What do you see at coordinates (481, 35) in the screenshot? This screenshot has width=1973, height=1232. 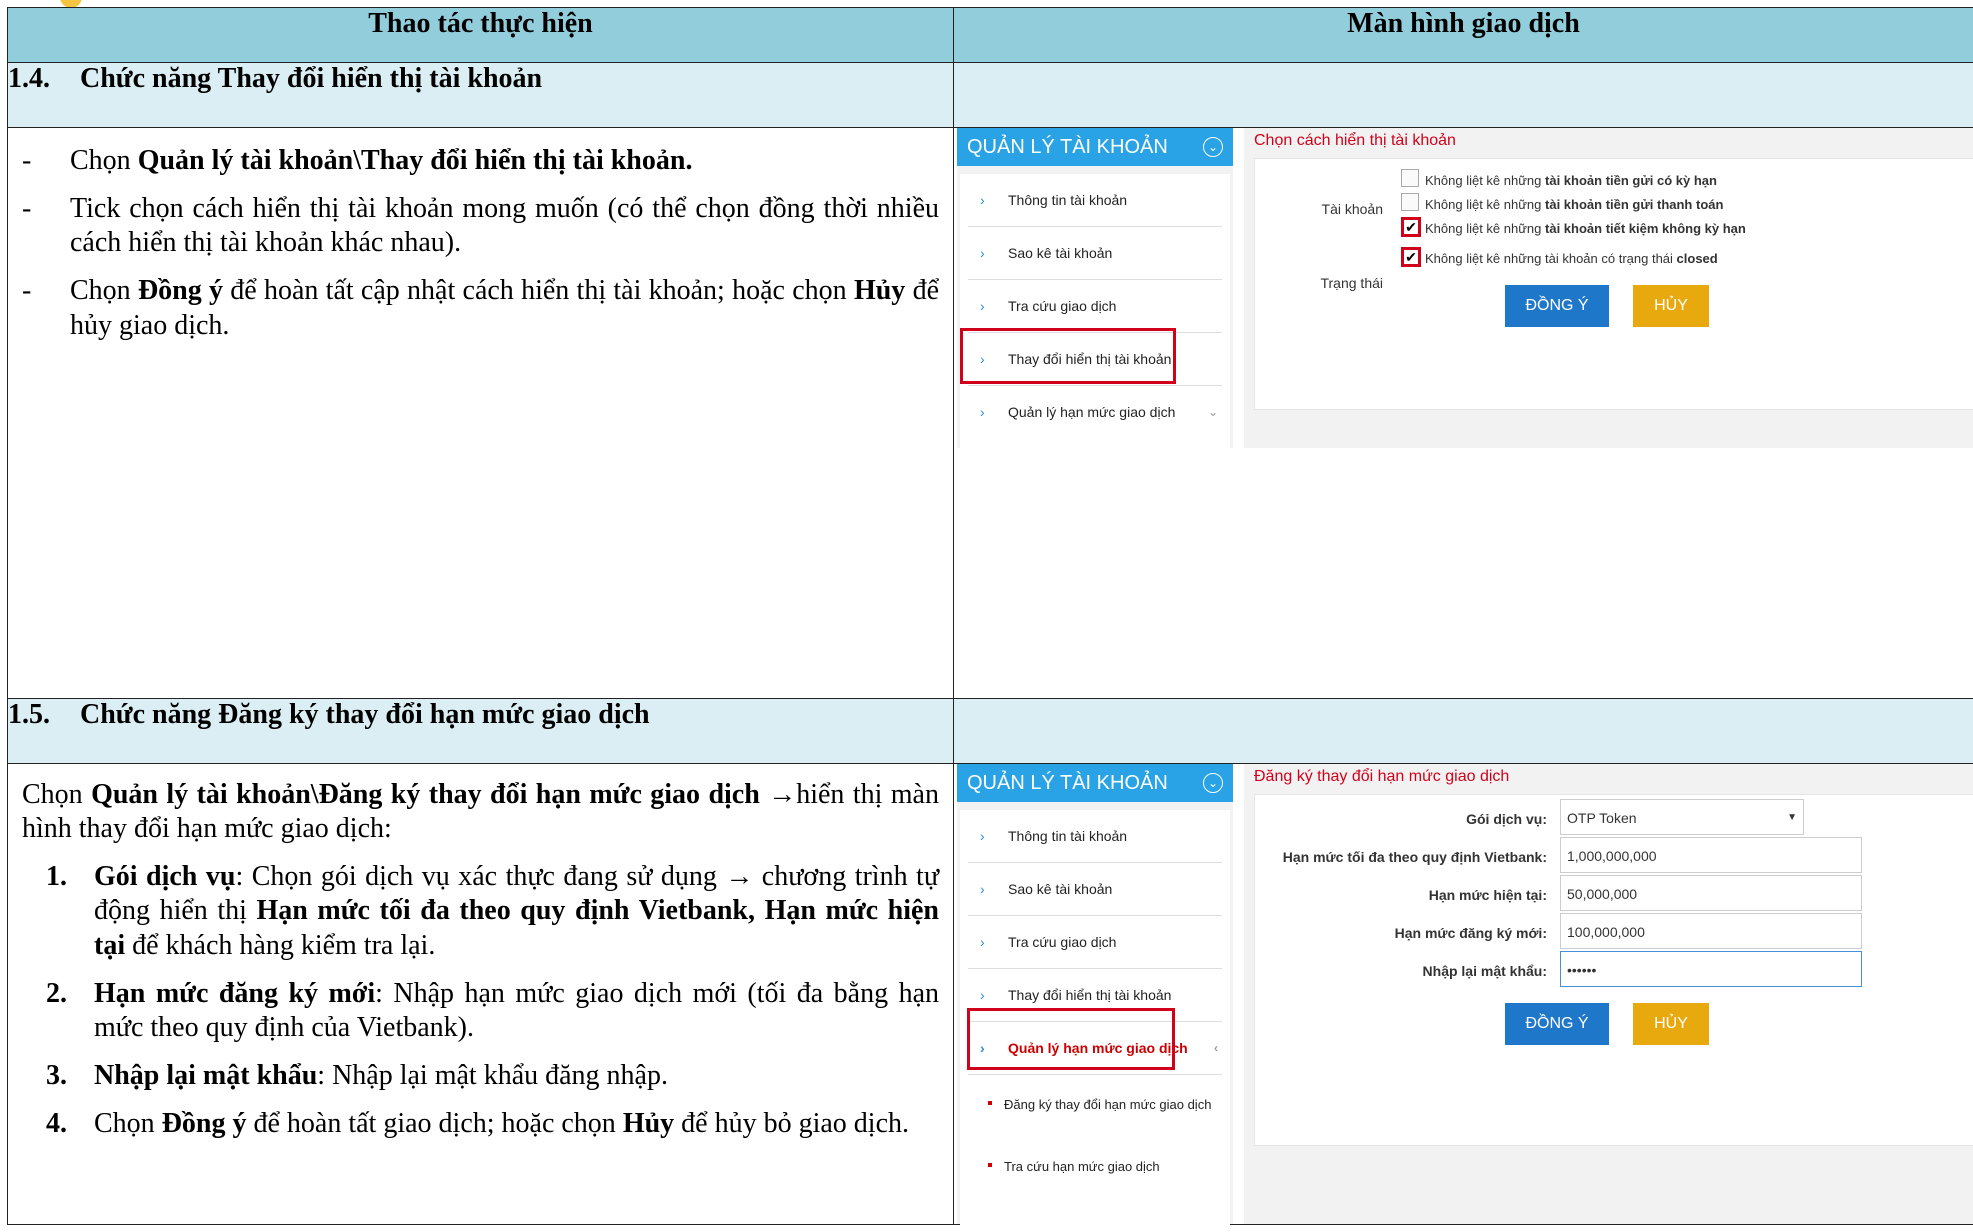 I see `column-header-actions: Thao tác thực hiện` at bounding box center [481, 35].